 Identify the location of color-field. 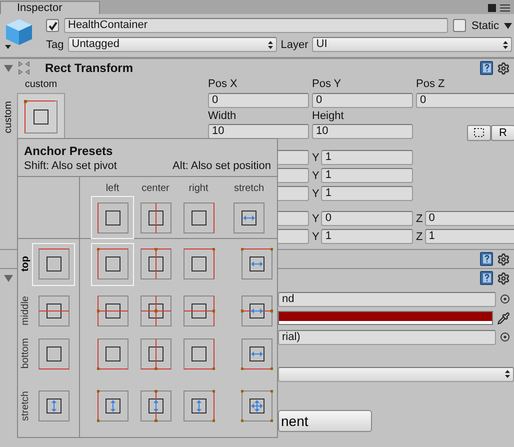
(385, 318).